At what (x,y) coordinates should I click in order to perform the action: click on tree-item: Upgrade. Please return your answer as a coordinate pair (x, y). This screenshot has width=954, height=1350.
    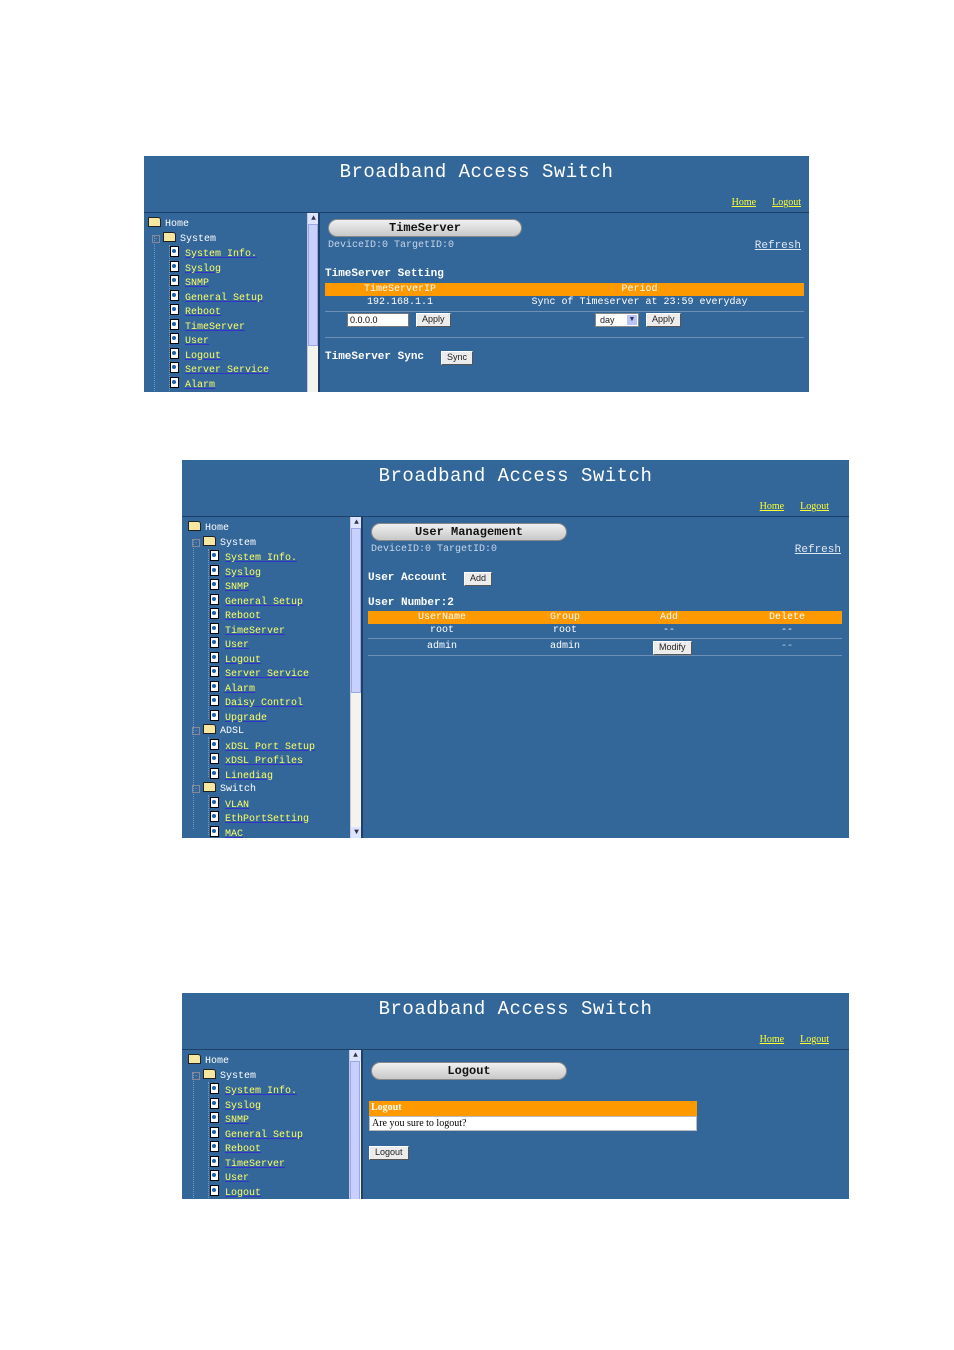
    Looking at the image, I should click on (251, 717).